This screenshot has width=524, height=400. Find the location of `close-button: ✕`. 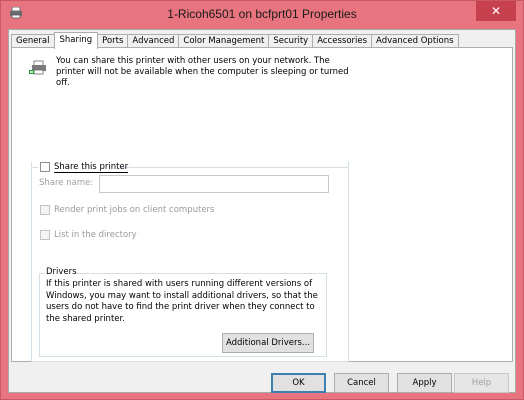

close-button: ✕ is located at coordinates (496, 11).